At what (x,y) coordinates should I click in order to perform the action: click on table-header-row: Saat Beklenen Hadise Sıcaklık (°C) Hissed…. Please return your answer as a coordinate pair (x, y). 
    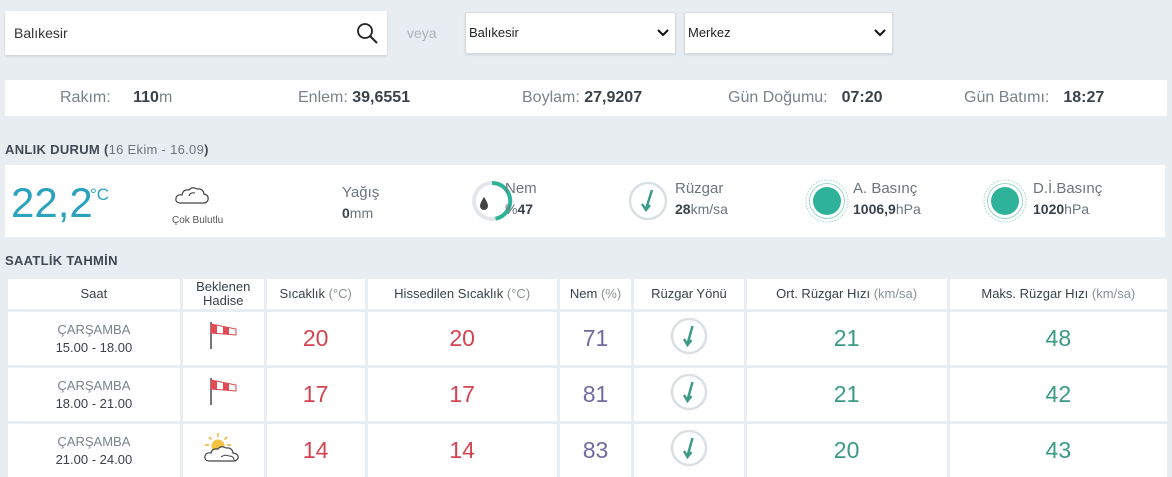
    Looking at the image, I should click on (587, 294).